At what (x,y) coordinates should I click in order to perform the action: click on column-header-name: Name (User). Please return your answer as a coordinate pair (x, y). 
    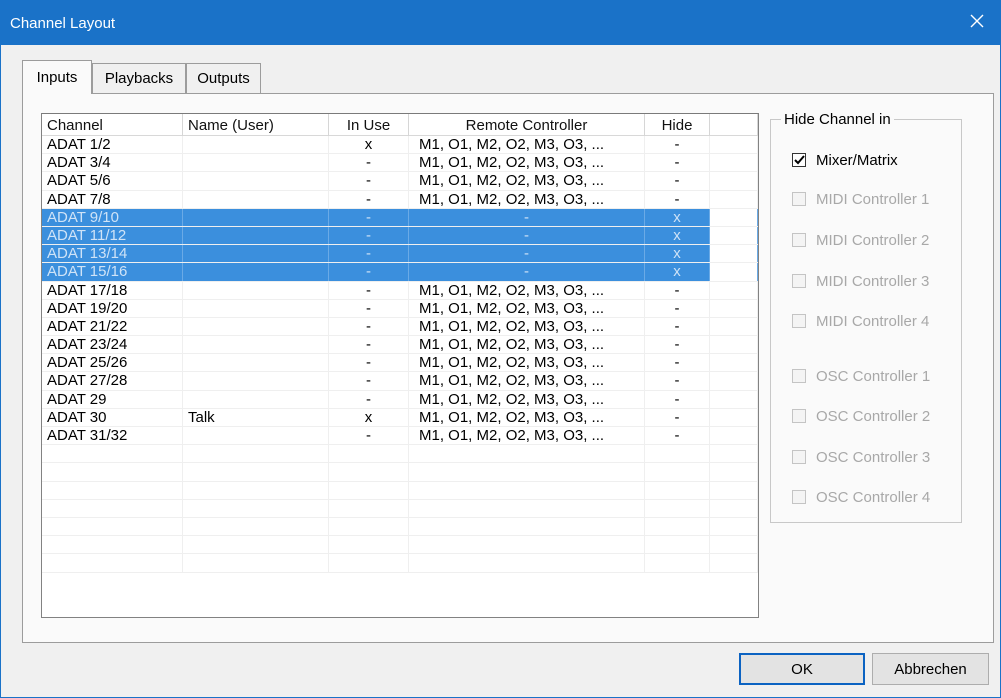
    Looking at the image, I should click on (256, 125).